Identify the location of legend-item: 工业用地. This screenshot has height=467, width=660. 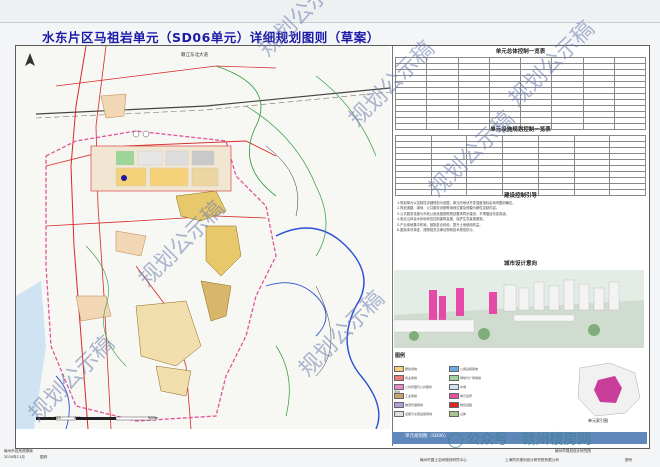
(414, 396).